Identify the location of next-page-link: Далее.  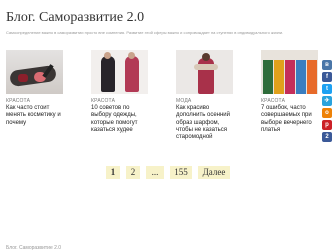
(214, 172).